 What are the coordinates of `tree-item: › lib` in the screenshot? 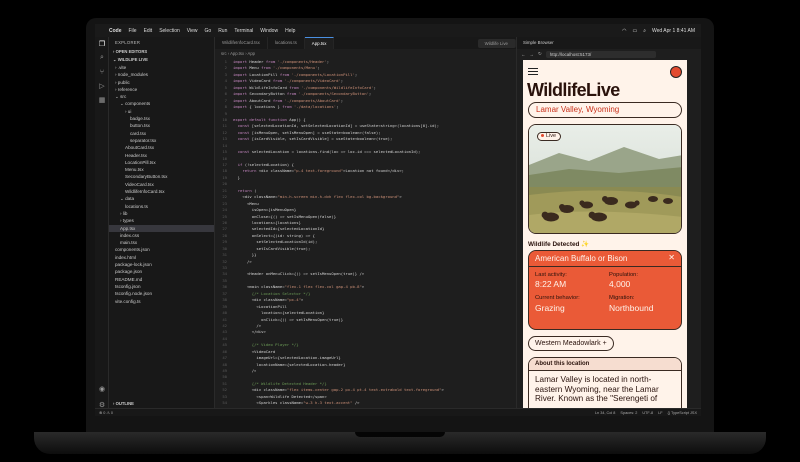 It's located at (161, 213).